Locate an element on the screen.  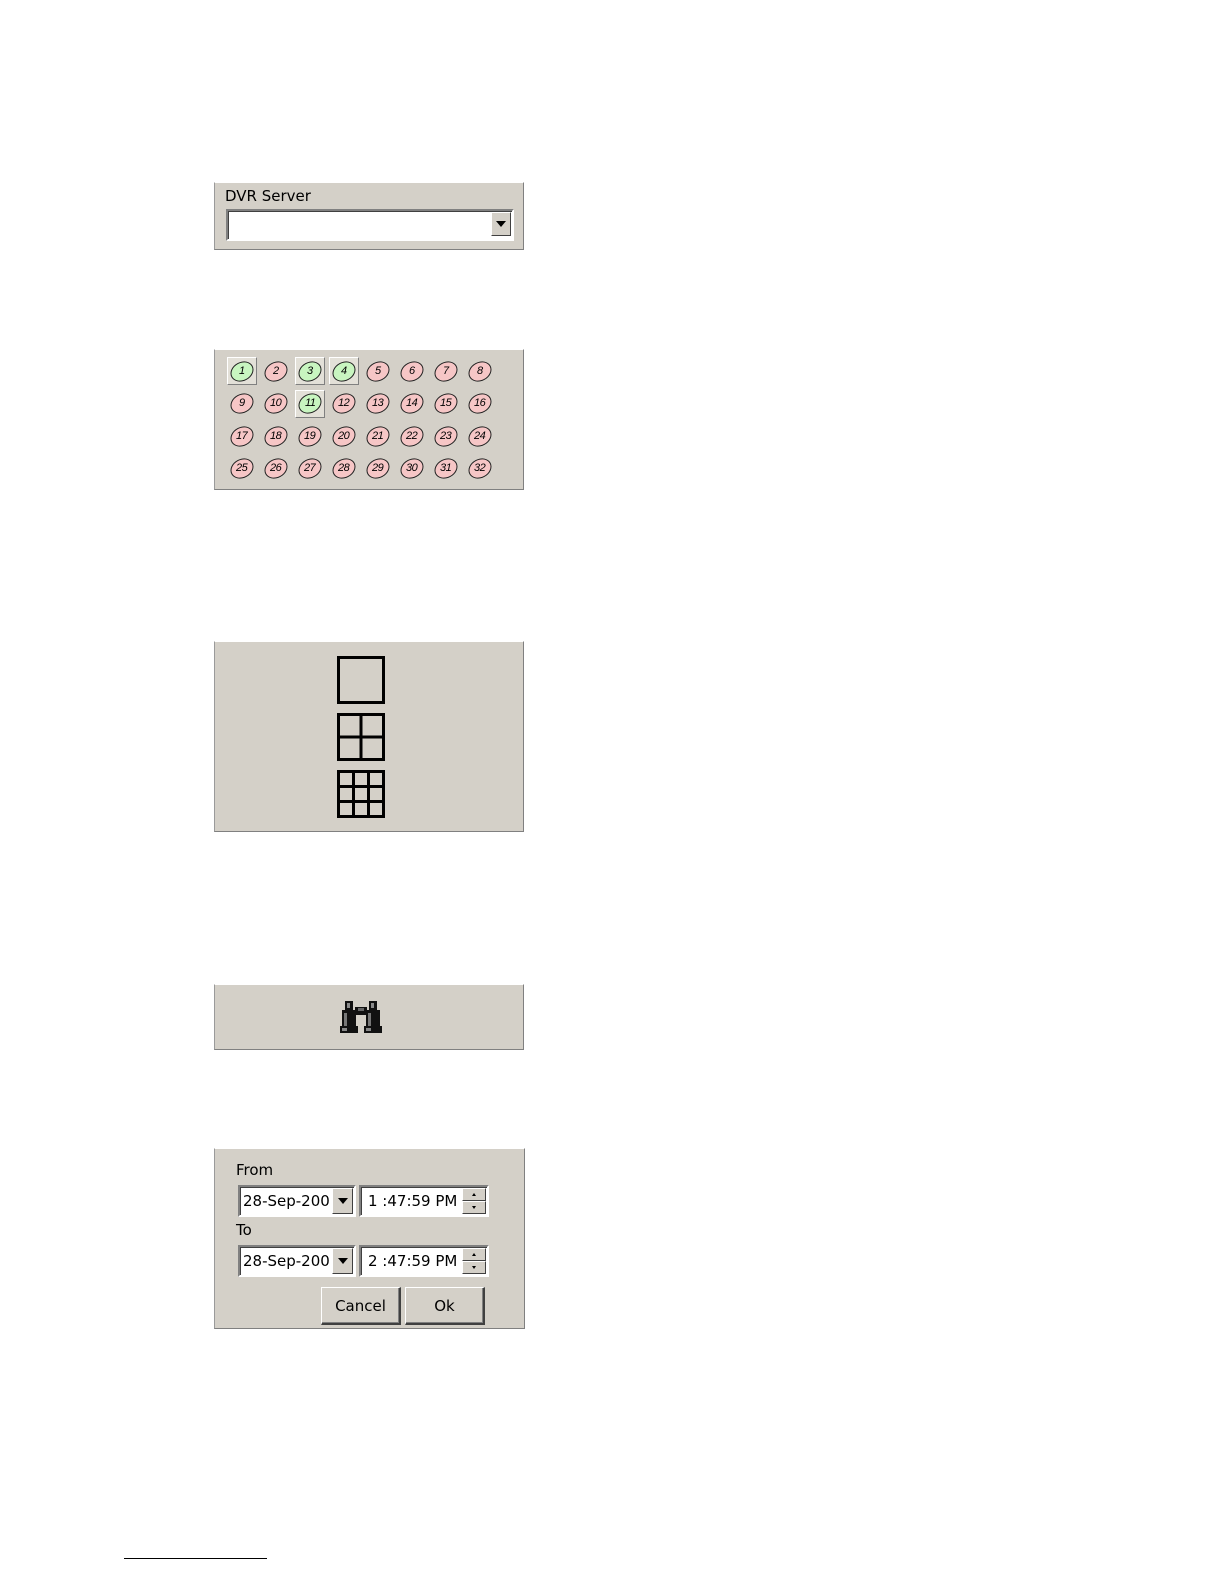
camera-button: 19 is located at coordinates (310, 436).